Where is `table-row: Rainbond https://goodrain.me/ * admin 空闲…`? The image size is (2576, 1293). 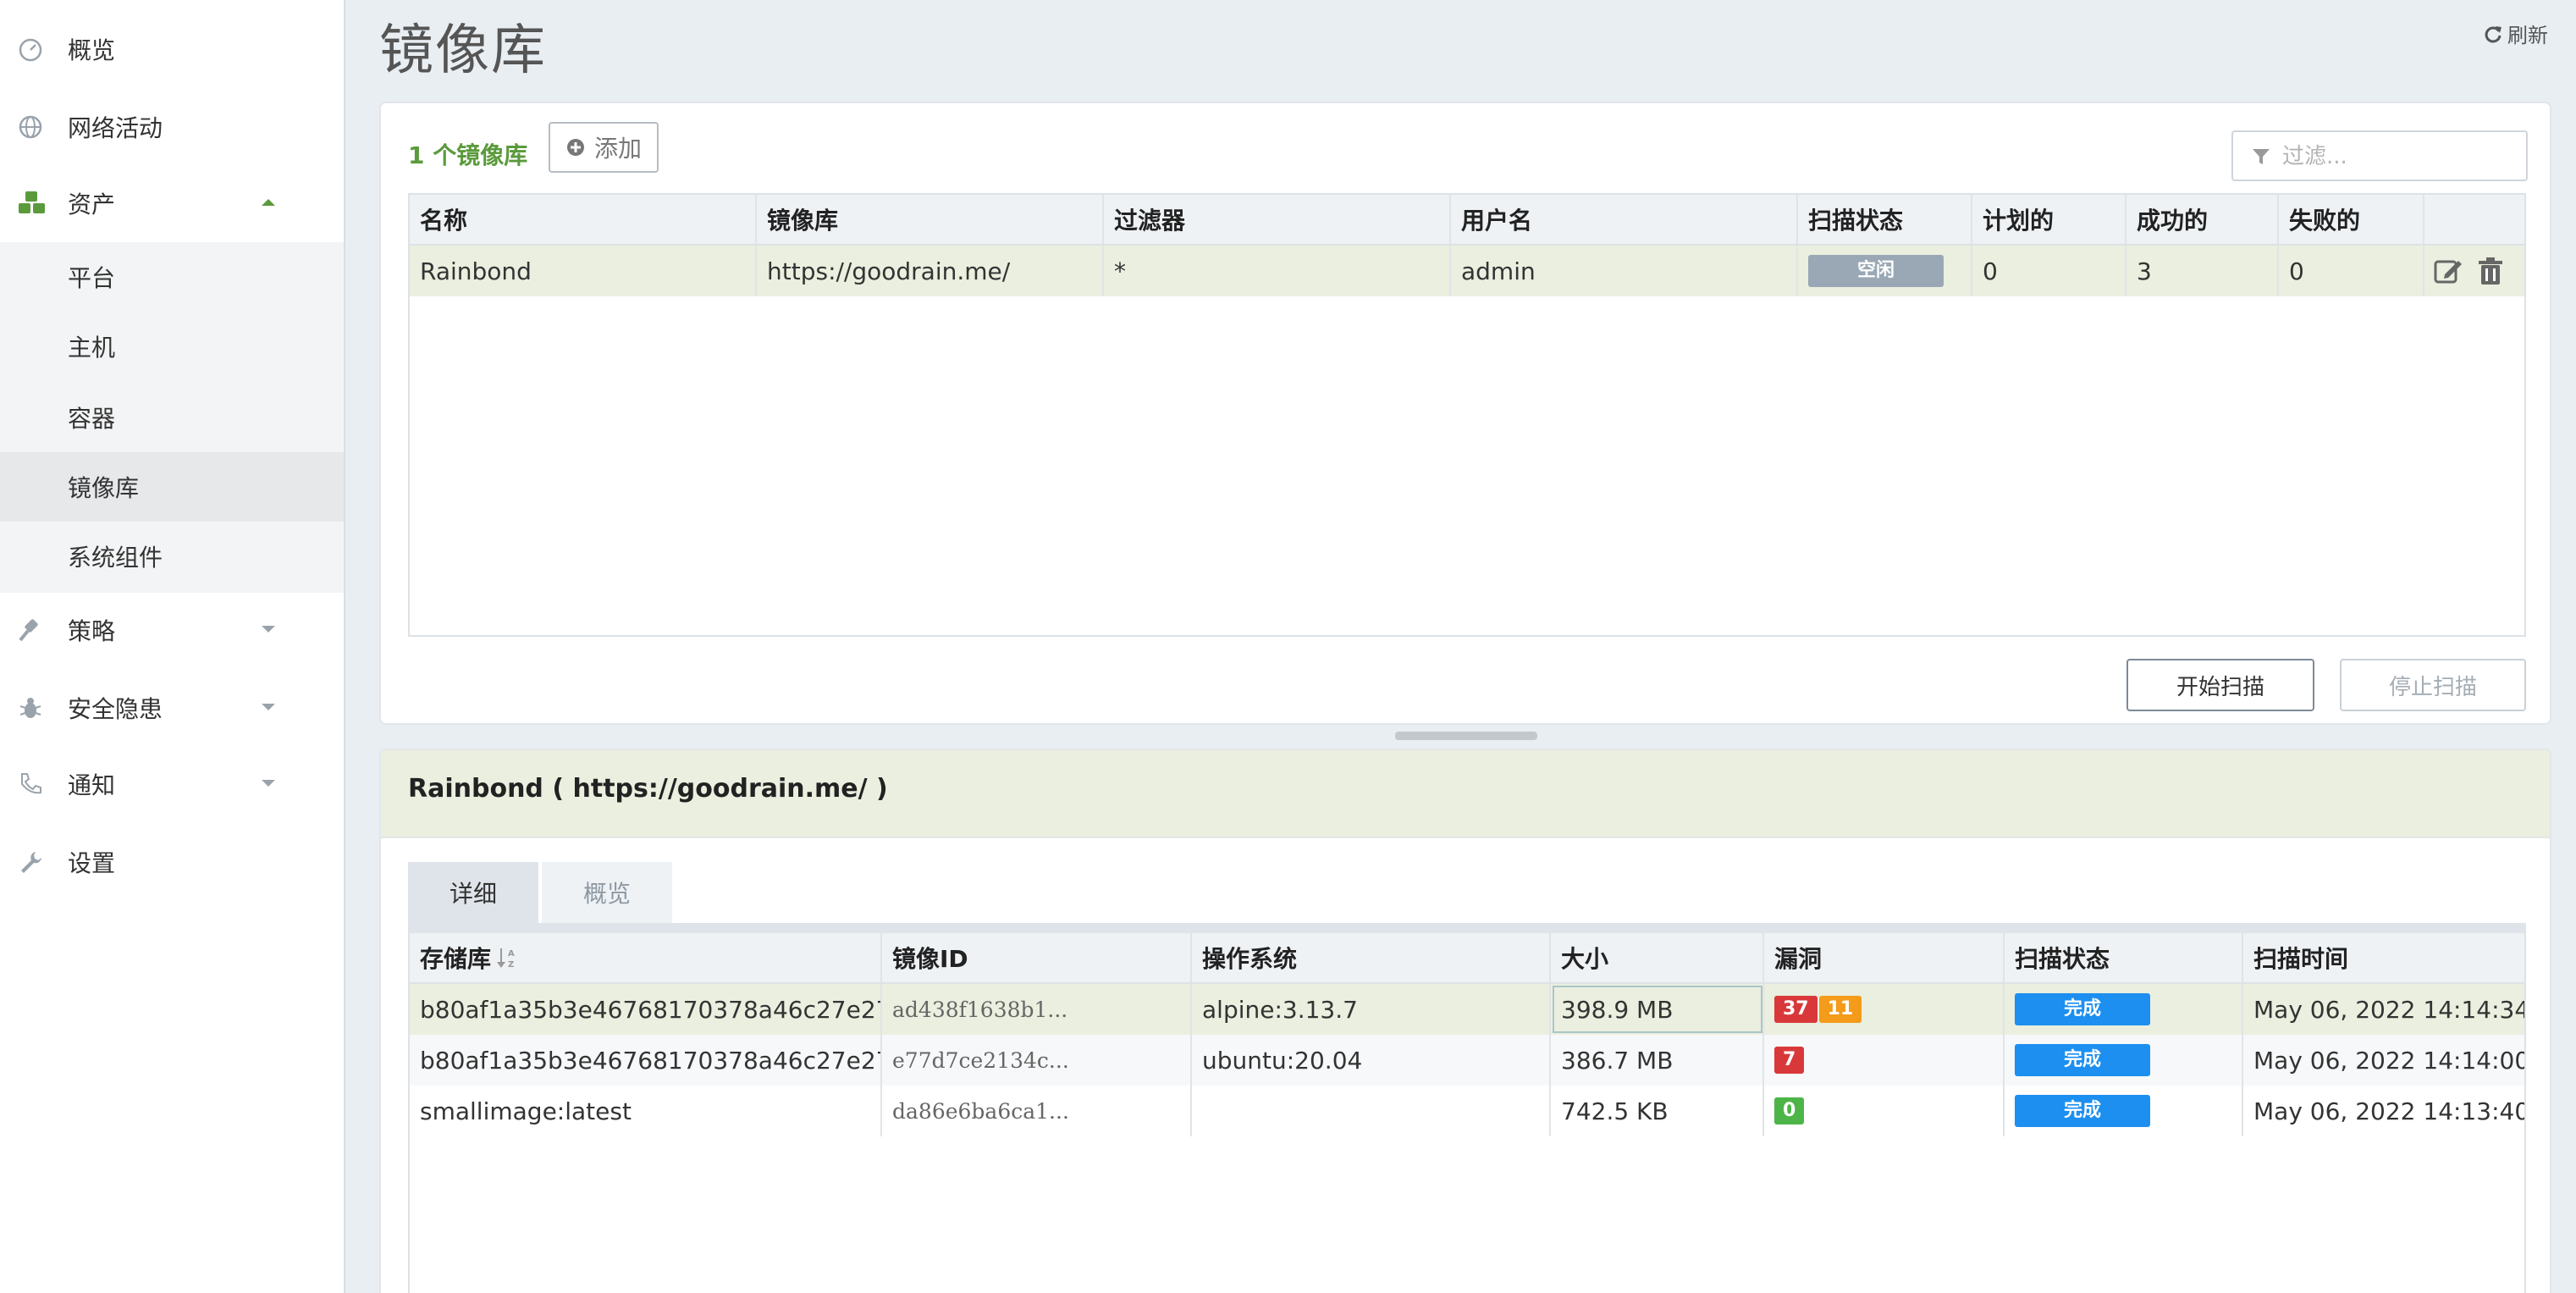
table-row: Rainbond https://goodrain.me/ * admin 空闲… is located at coordinates (1467, 271).